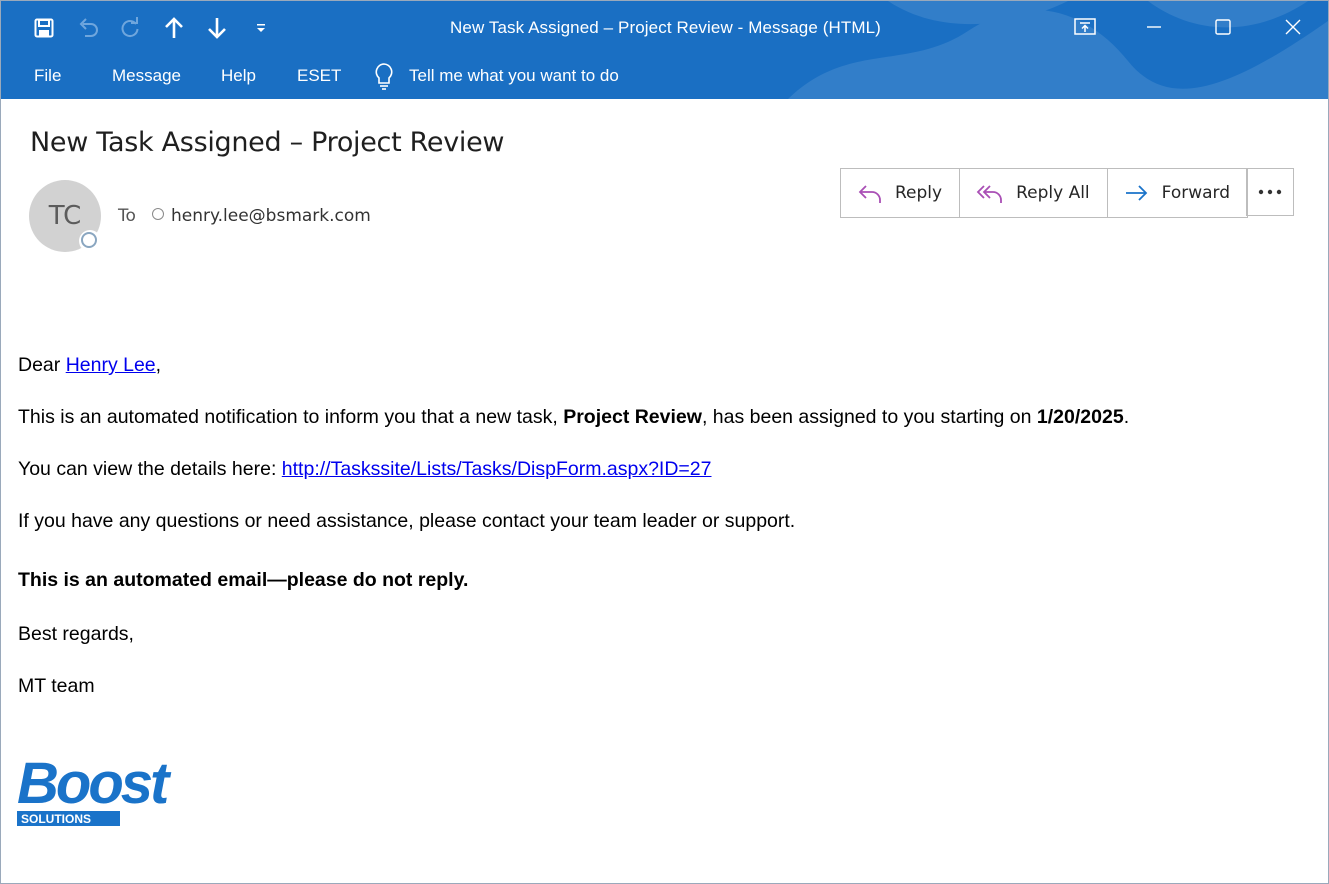 This screenshot has height=884, width=1329. What do you see at coordinates (1293, 27) in the screenshot?
I see `close-icon` at bounding box center [1293, 27].